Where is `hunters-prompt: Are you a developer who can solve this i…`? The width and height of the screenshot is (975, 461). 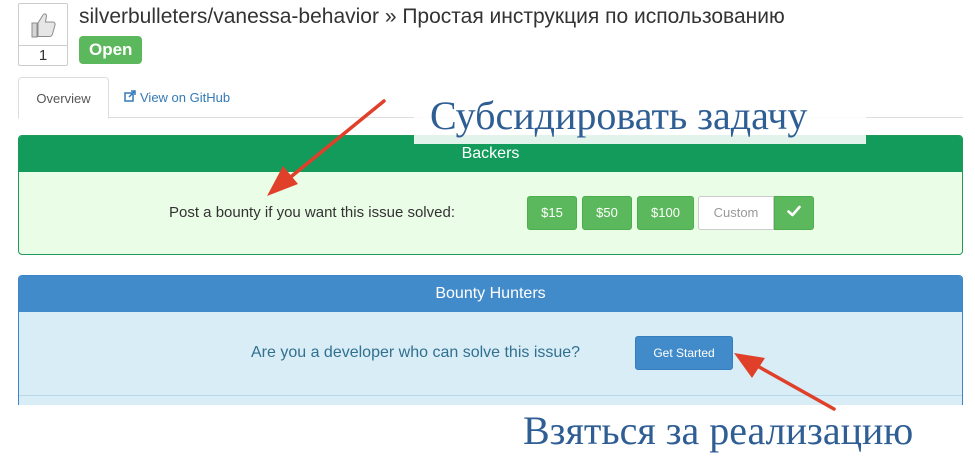 hunters-prompt: Are you a developer who can solve this i… is located at coordinates (416, 352).